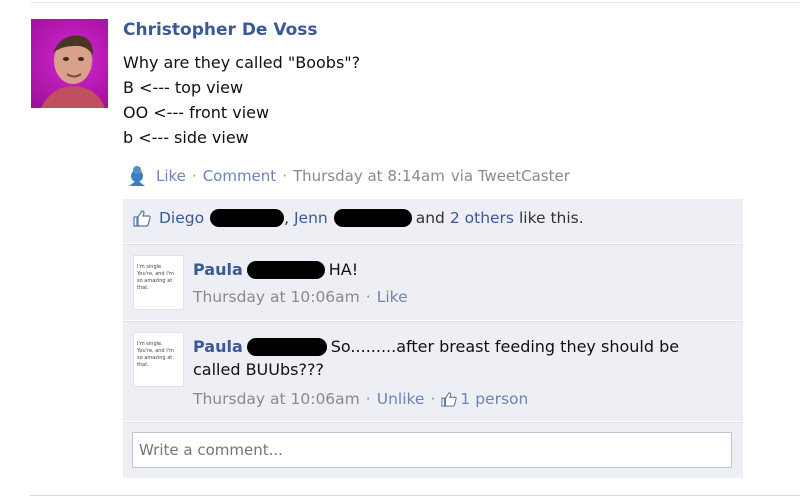 The width and height of the screenshot is (800, 500). I want to click on liker-name: Diego, so click(181, 218).